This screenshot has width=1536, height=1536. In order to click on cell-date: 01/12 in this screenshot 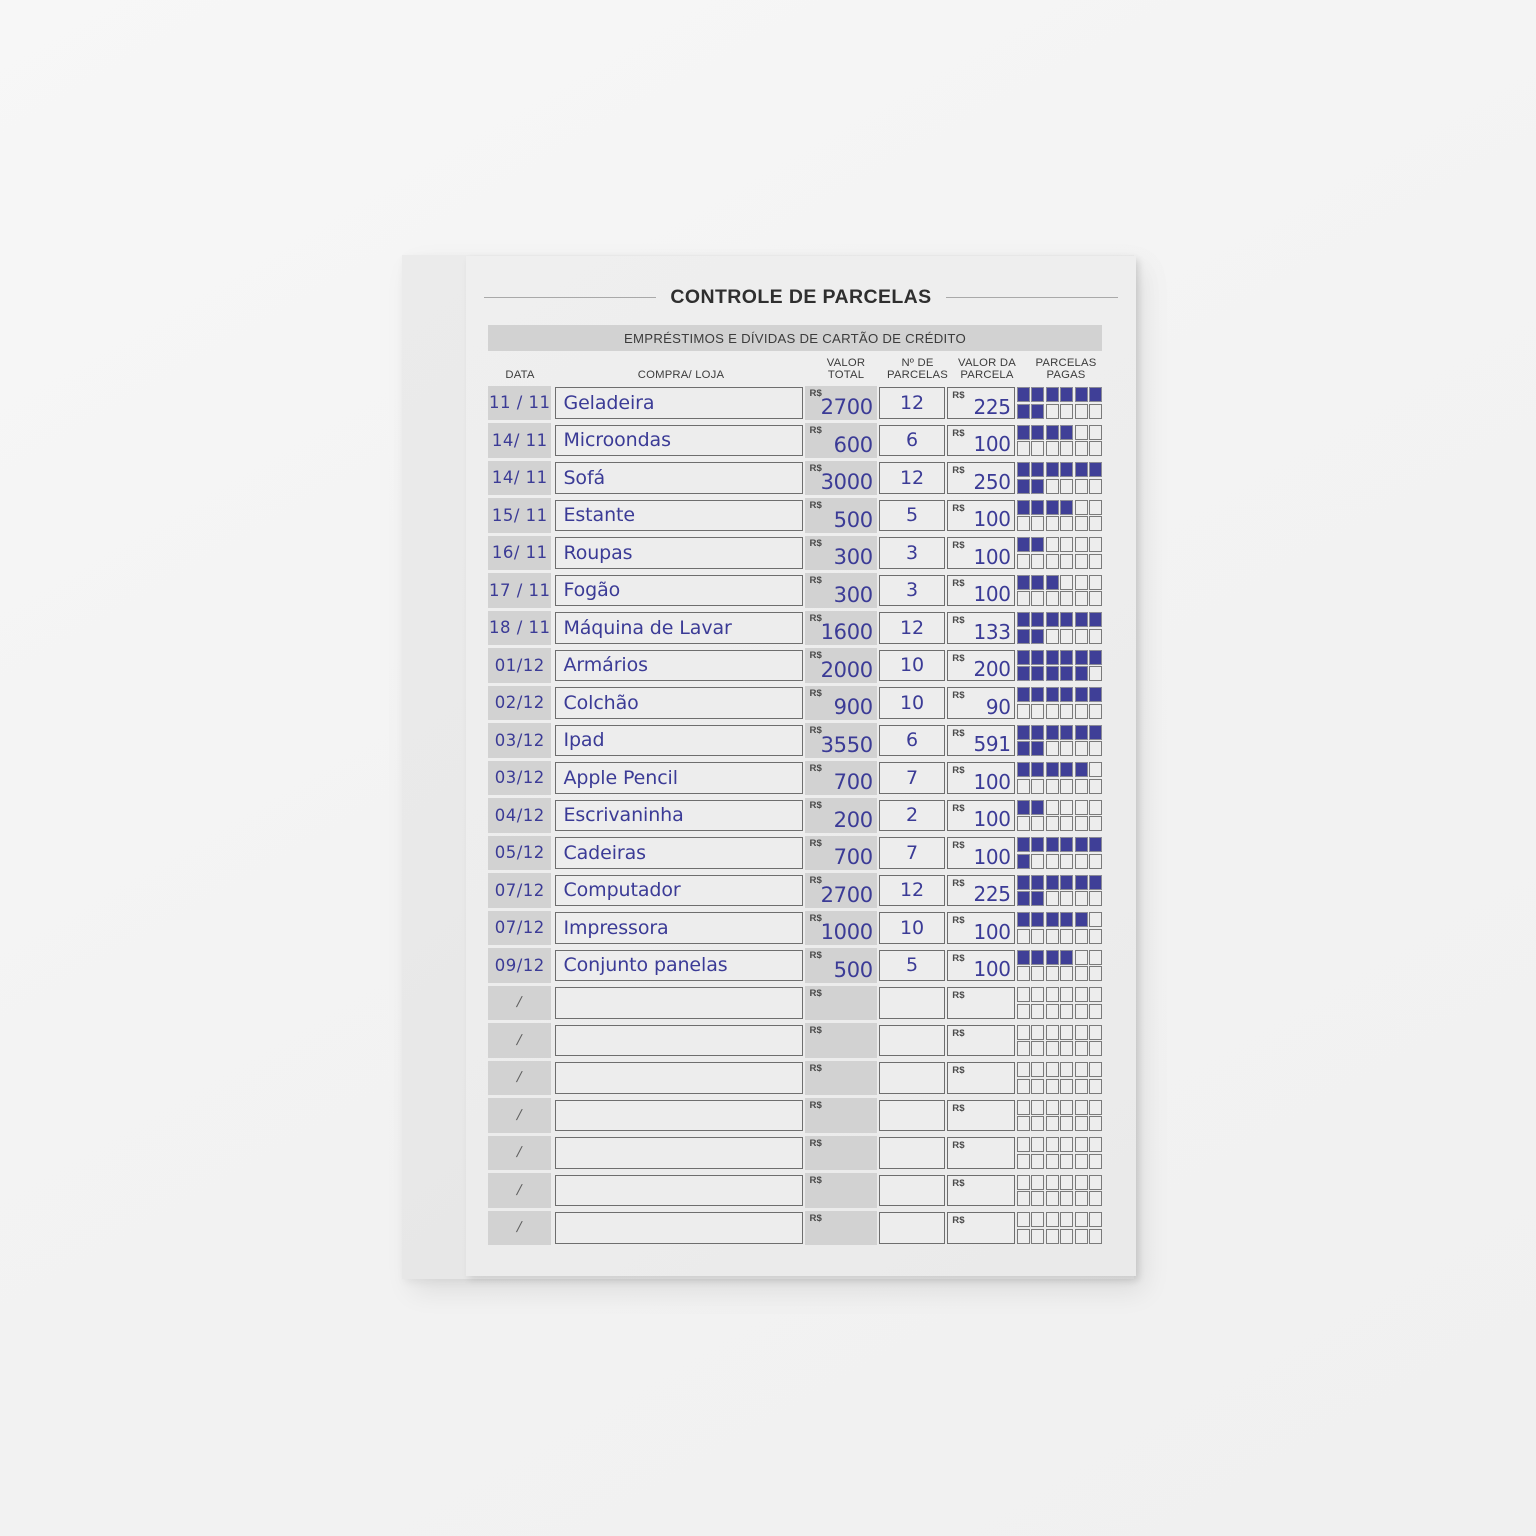, I will do `click(520, 665)`.